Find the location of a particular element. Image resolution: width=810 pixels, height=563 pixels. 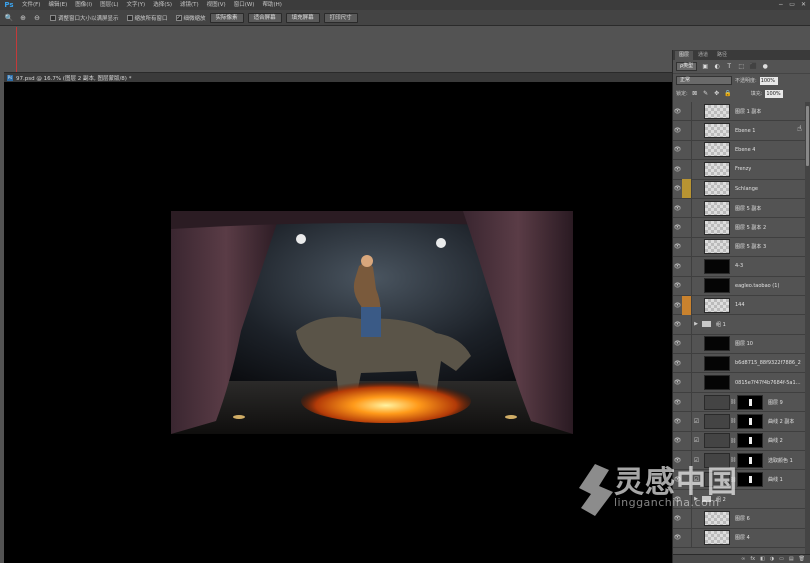

print-size-button: 打印尺寸 is located at coordinates (340, 17).